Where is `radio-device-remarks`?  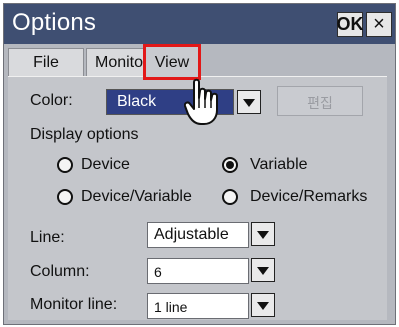
radio-device-remarks is located at coordinates (230, 197).